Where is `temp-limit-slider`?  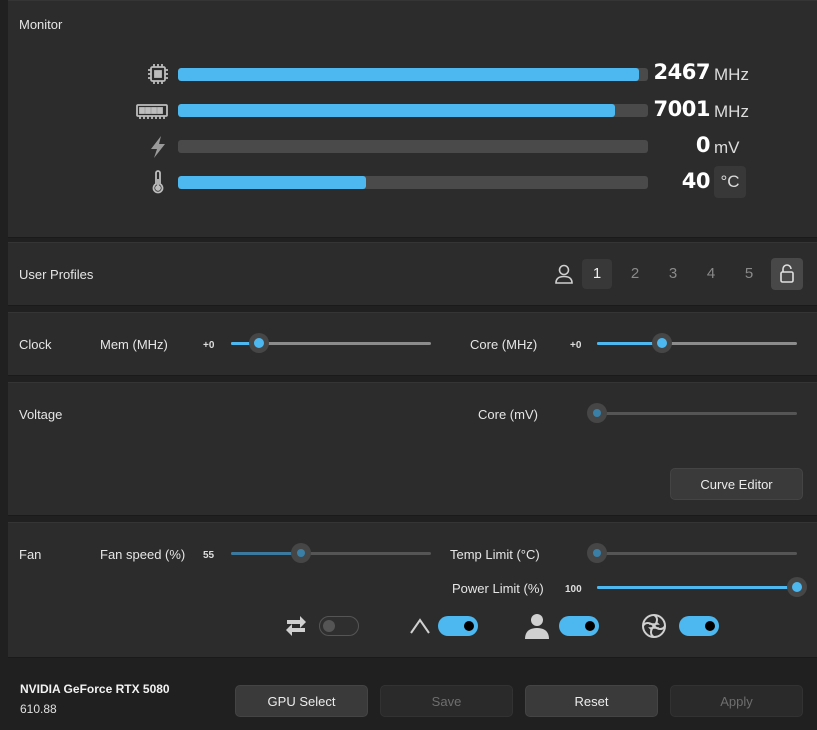 temp-limit-slider is located at coordinates (697, 553).